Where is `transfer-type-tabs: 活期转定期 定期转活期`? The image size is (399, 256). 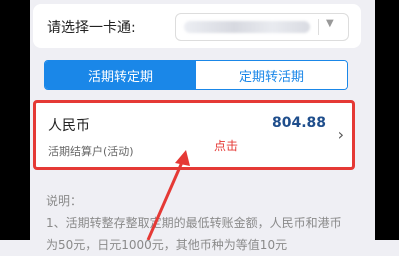
transfer-type-tabs: 活期转定期 定期转活期 is located at coordinates (196, 75).